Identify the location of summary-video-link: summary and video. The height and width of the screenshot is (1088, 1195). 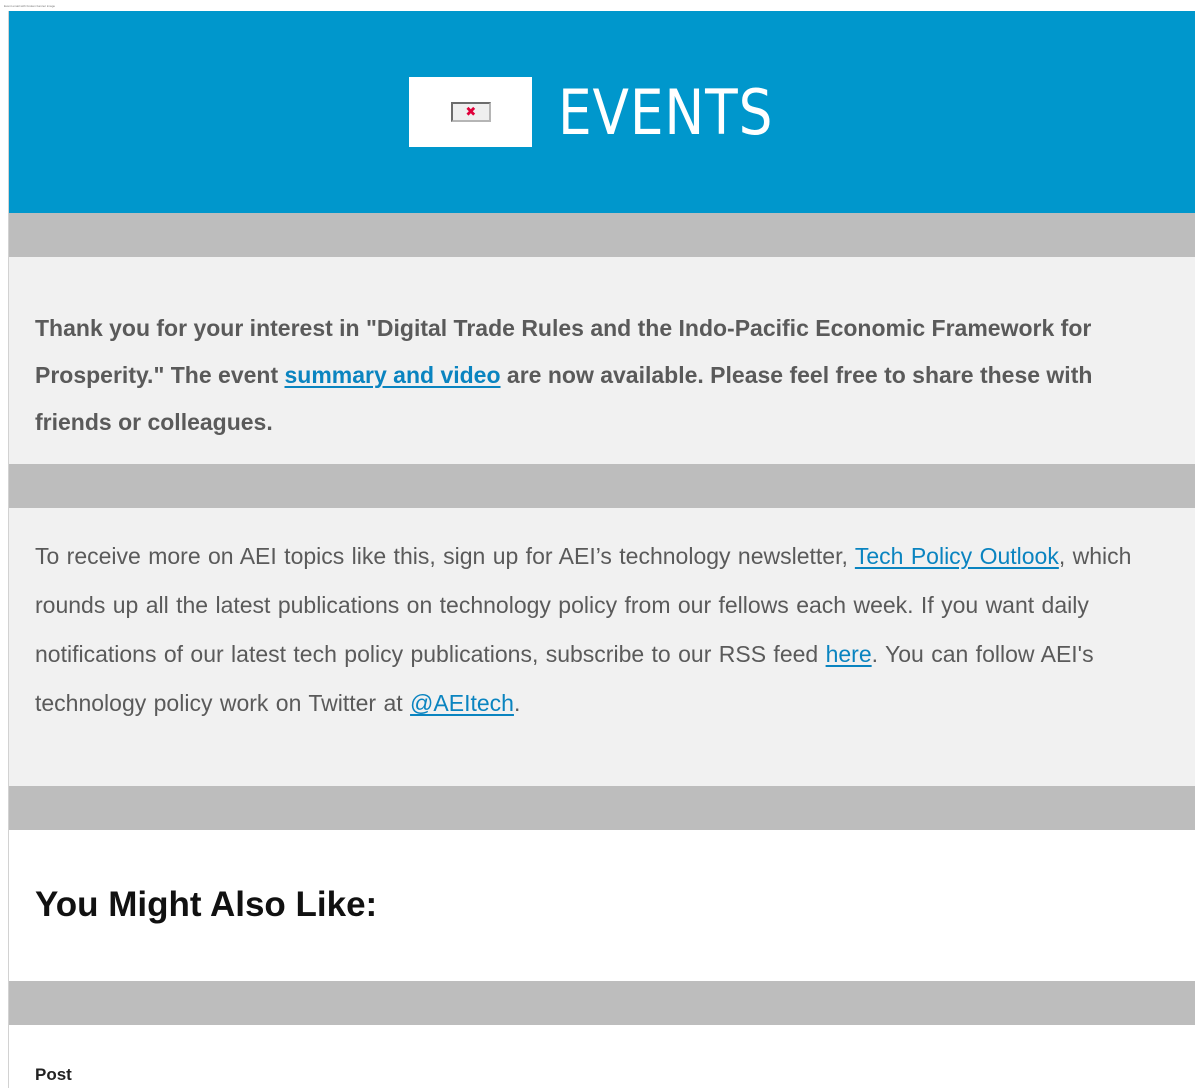
(393, 375).